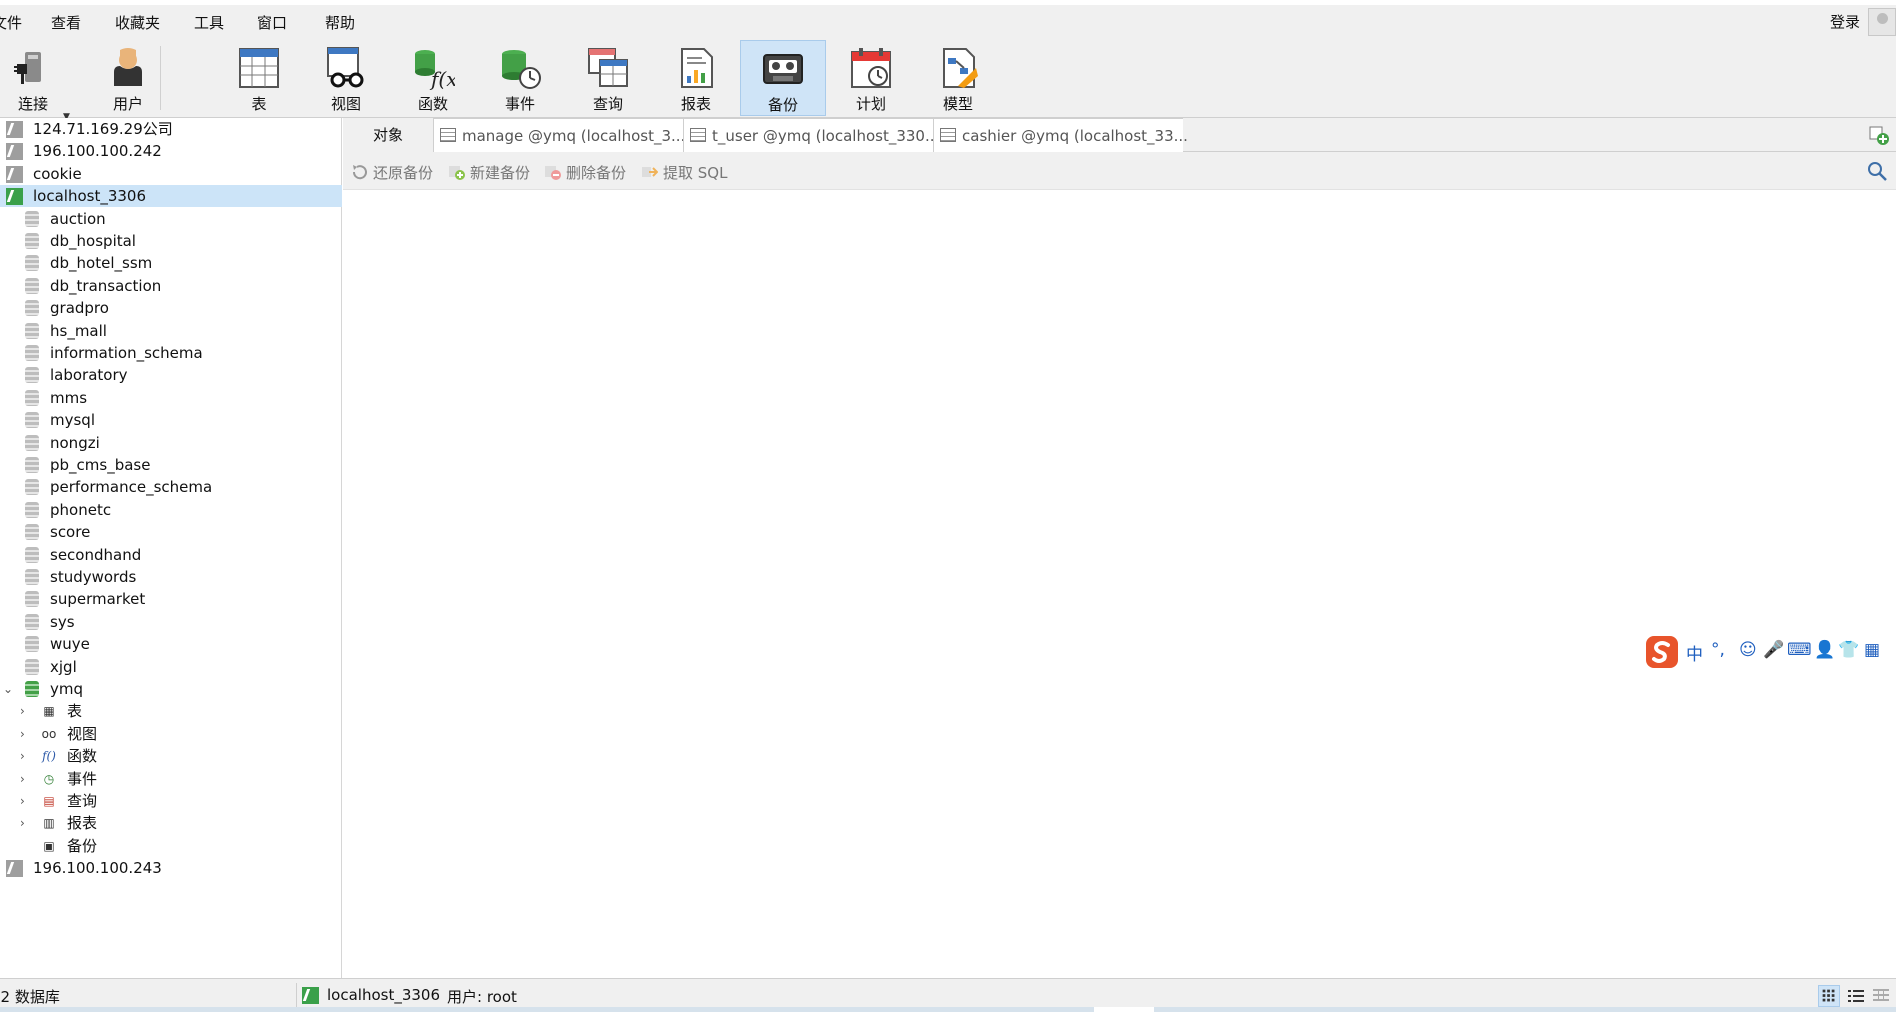 Image resolution: width=1896 pixels, height=1012 pixels. Describe the element at coordinates (171, 308) in the screenshot. I see `tree-database: gradpro` at that location.